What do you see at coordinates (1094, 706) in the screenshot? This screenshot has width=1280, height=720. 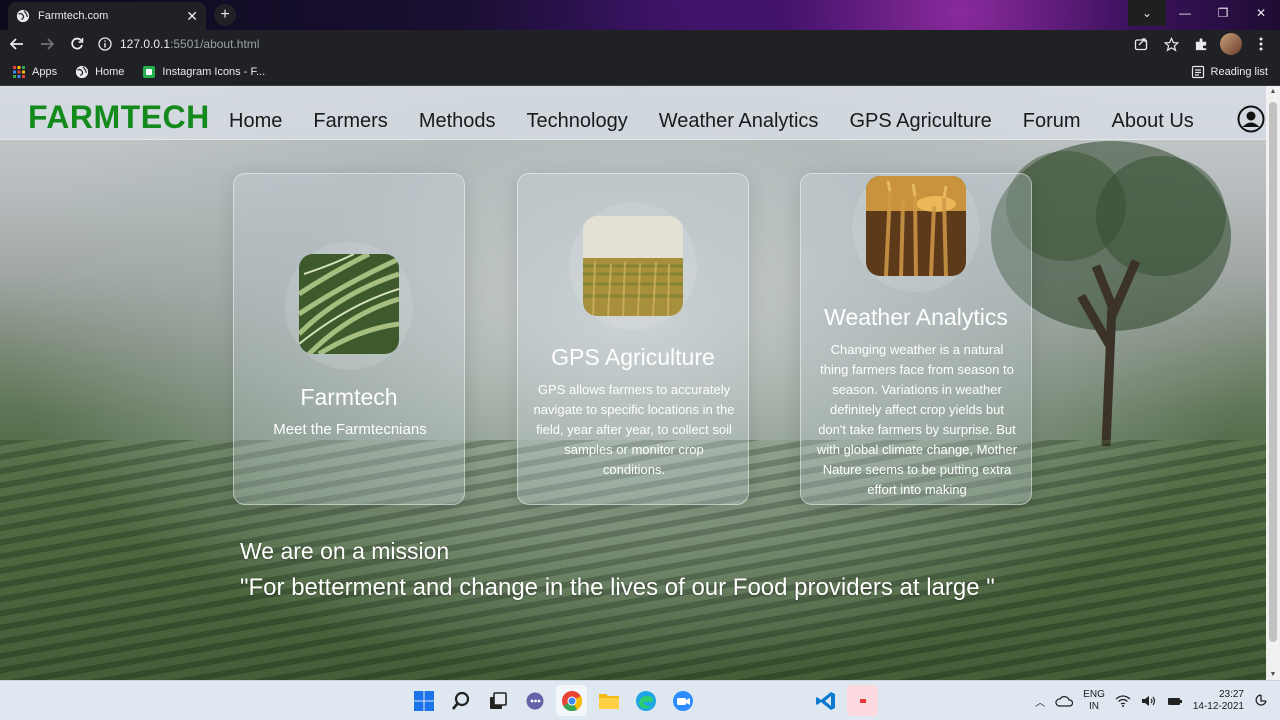 I see `lang-bottom: IN` at bounding box center [1094, 706].